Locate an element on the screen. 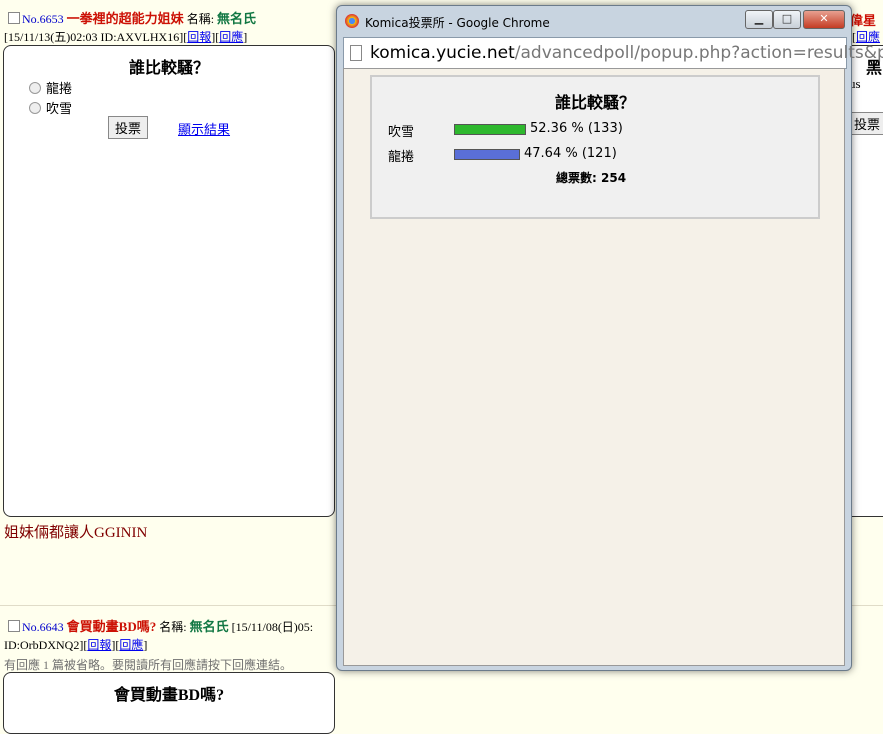  total-label: 總票數: is located at coordinates (576, 178).